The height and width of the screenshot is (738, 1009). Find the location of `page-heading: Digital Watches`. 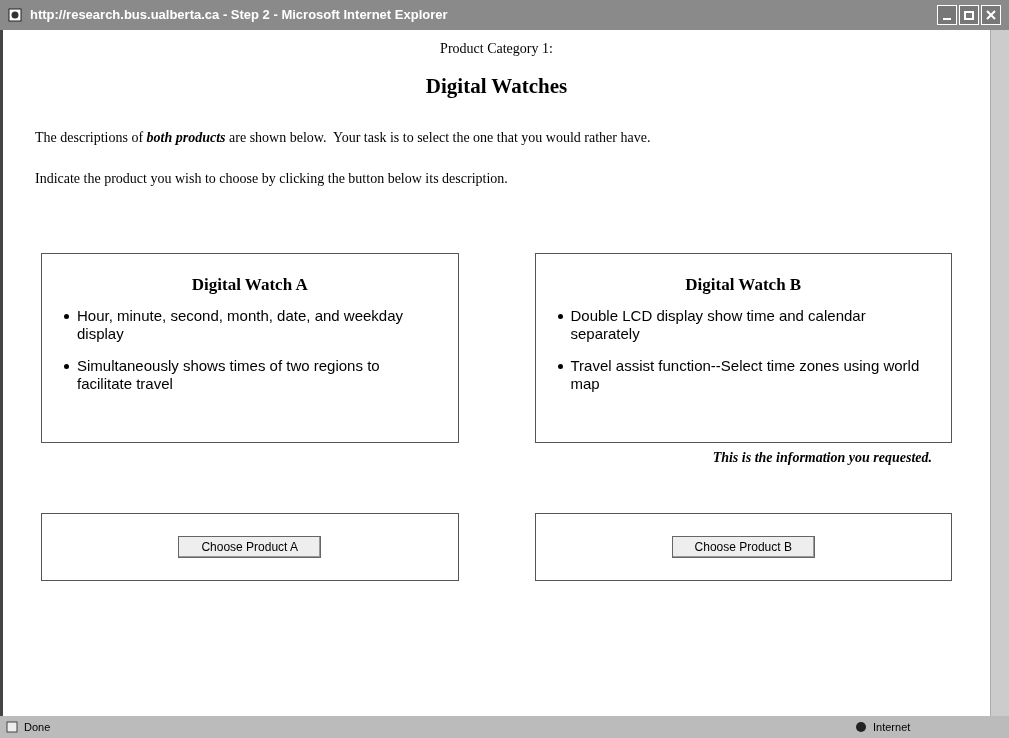

page-heading: Digital Watches is located at coordinates (496, 86).